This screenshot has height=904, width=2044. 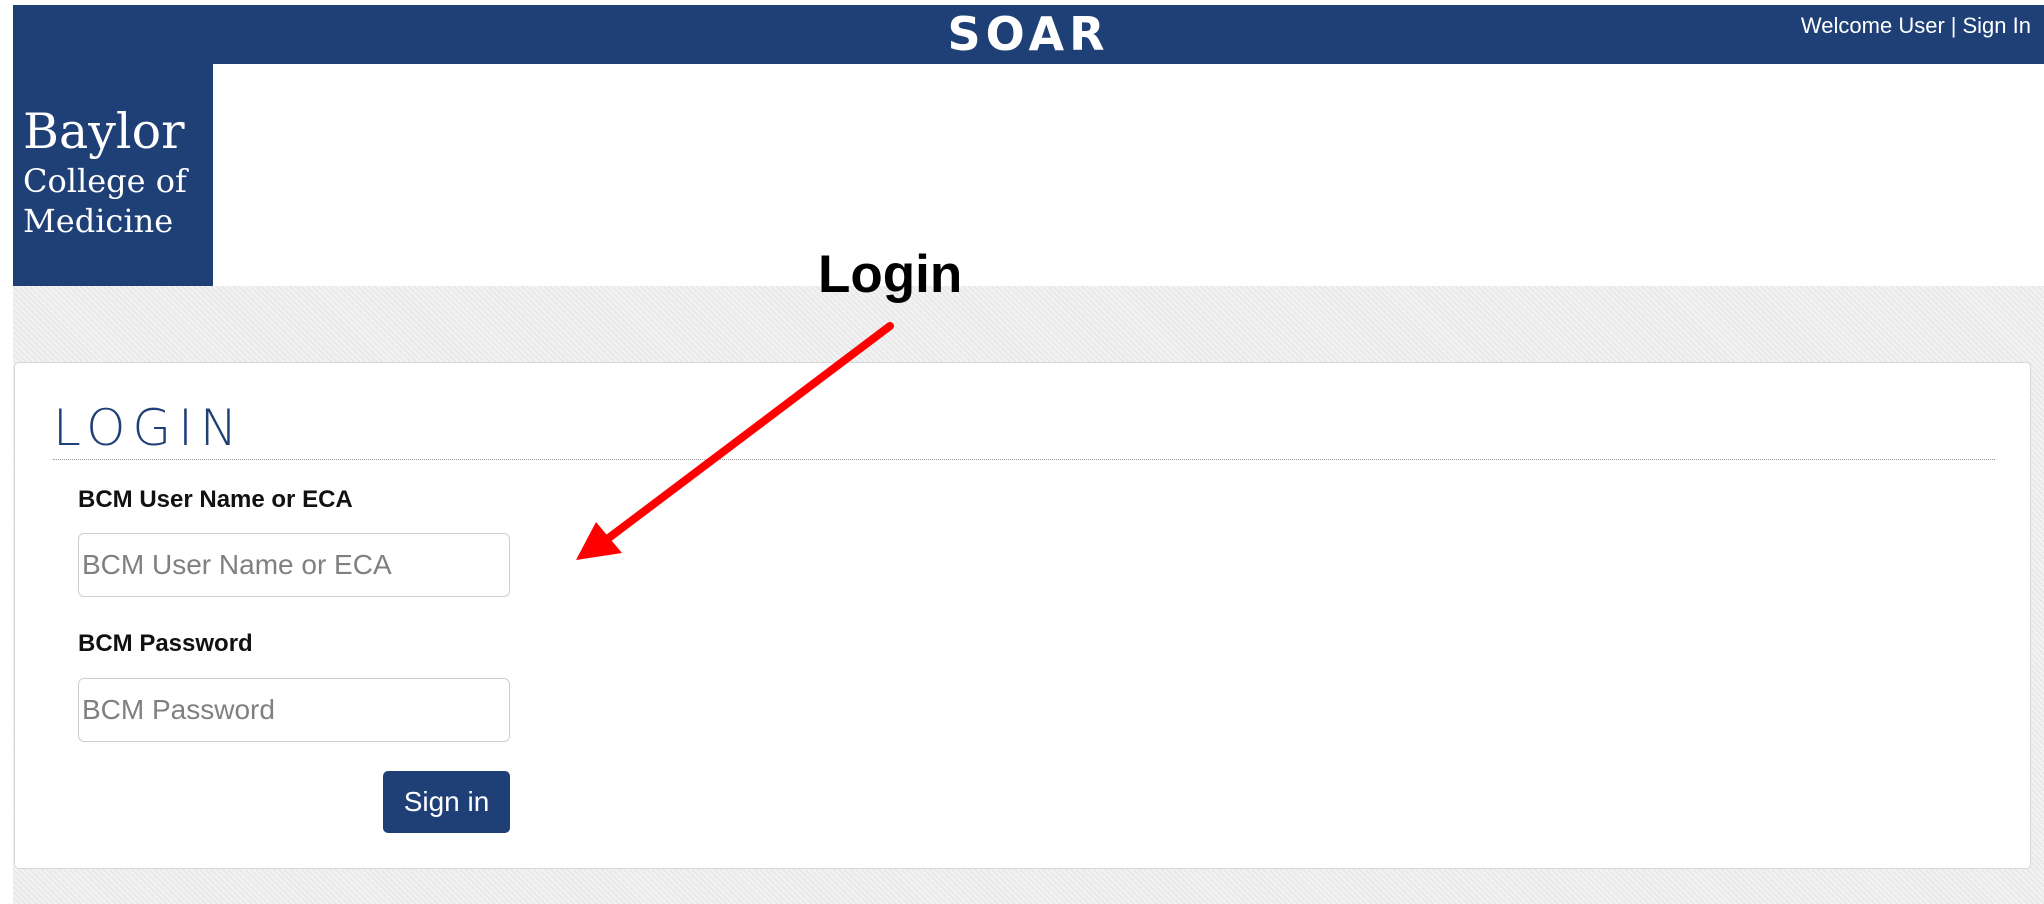 I want to click on username-label: BCM User Name or ECA, so click(x=215, y=499).